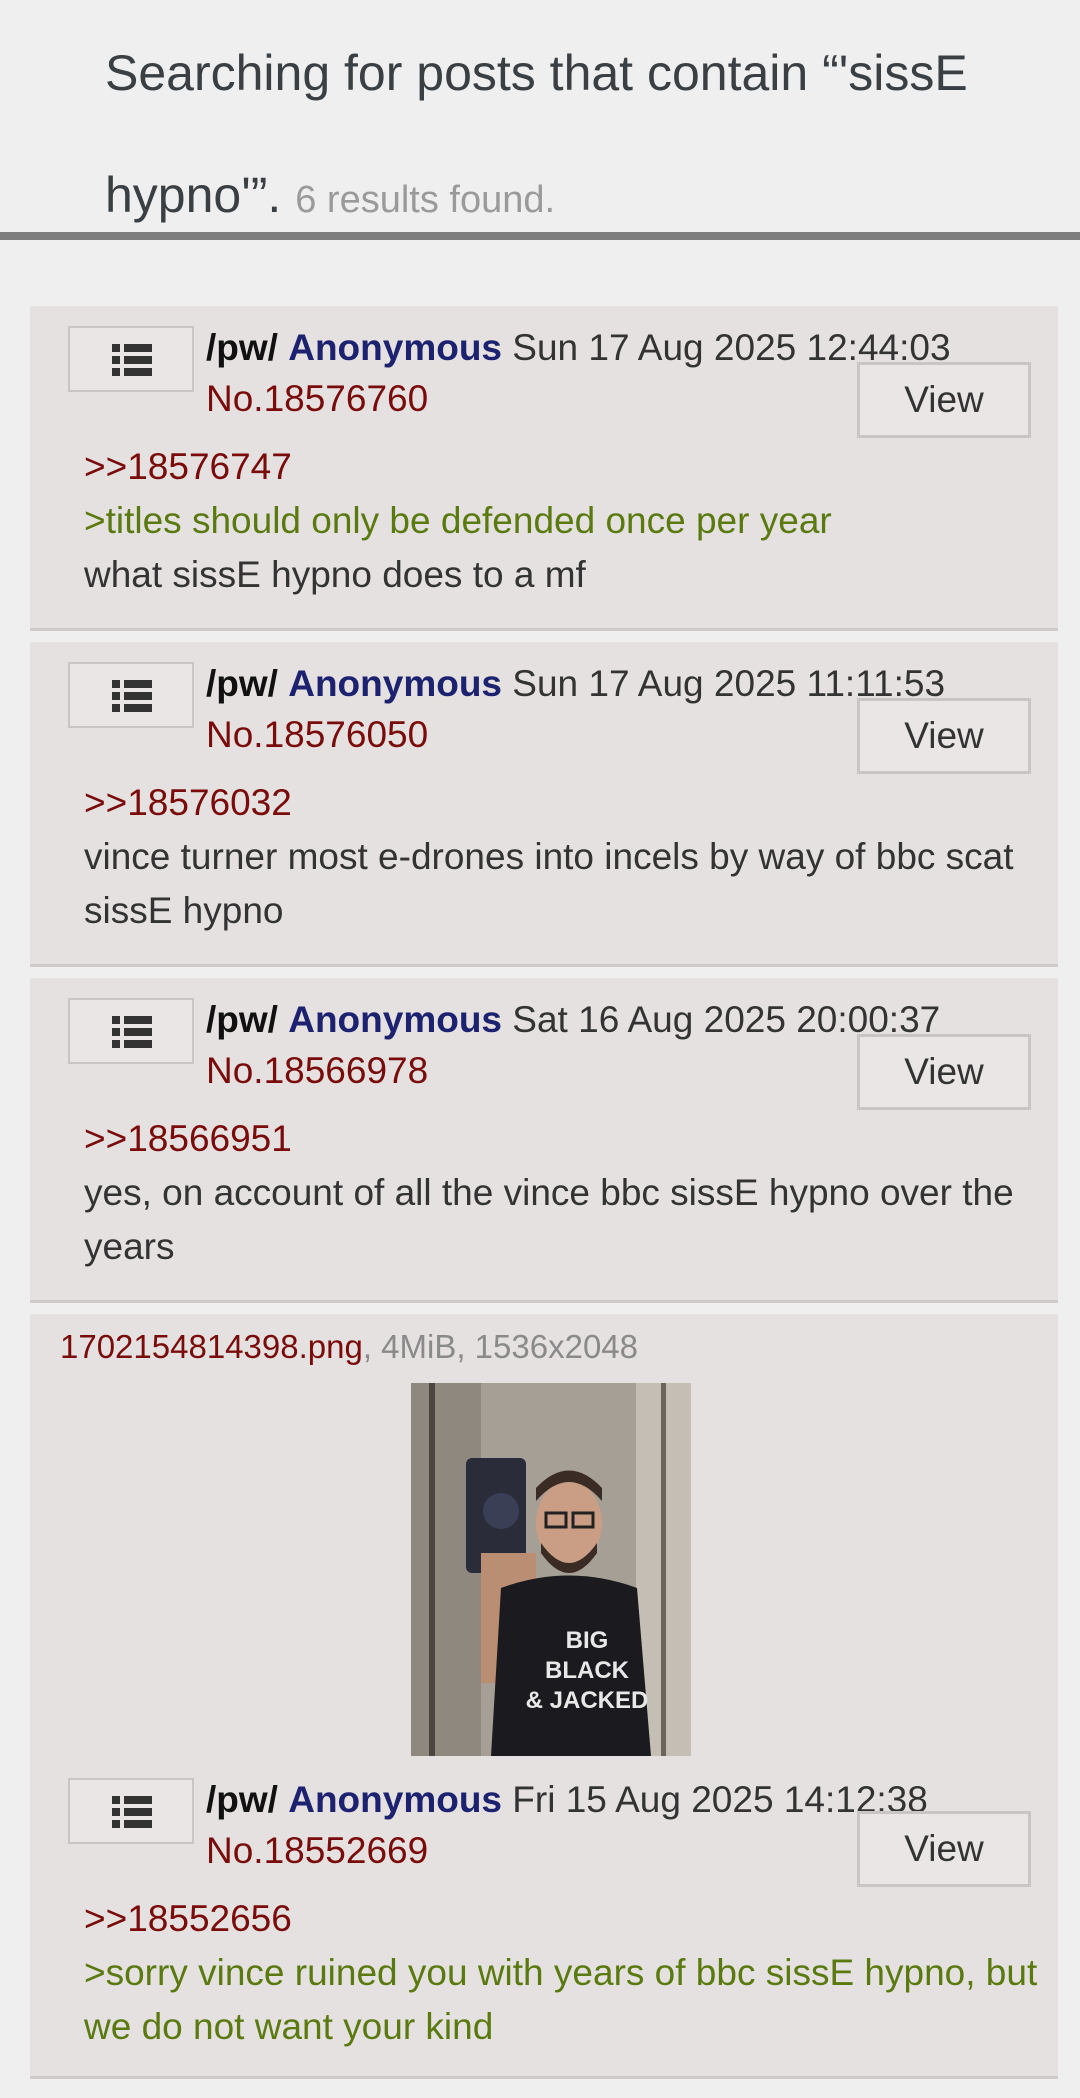 The width and height of the screenshot is (1080, 2098). Describe the element at coordinates (317, 735) in the screenshot. I see `post-number: No.18576050` at that location.